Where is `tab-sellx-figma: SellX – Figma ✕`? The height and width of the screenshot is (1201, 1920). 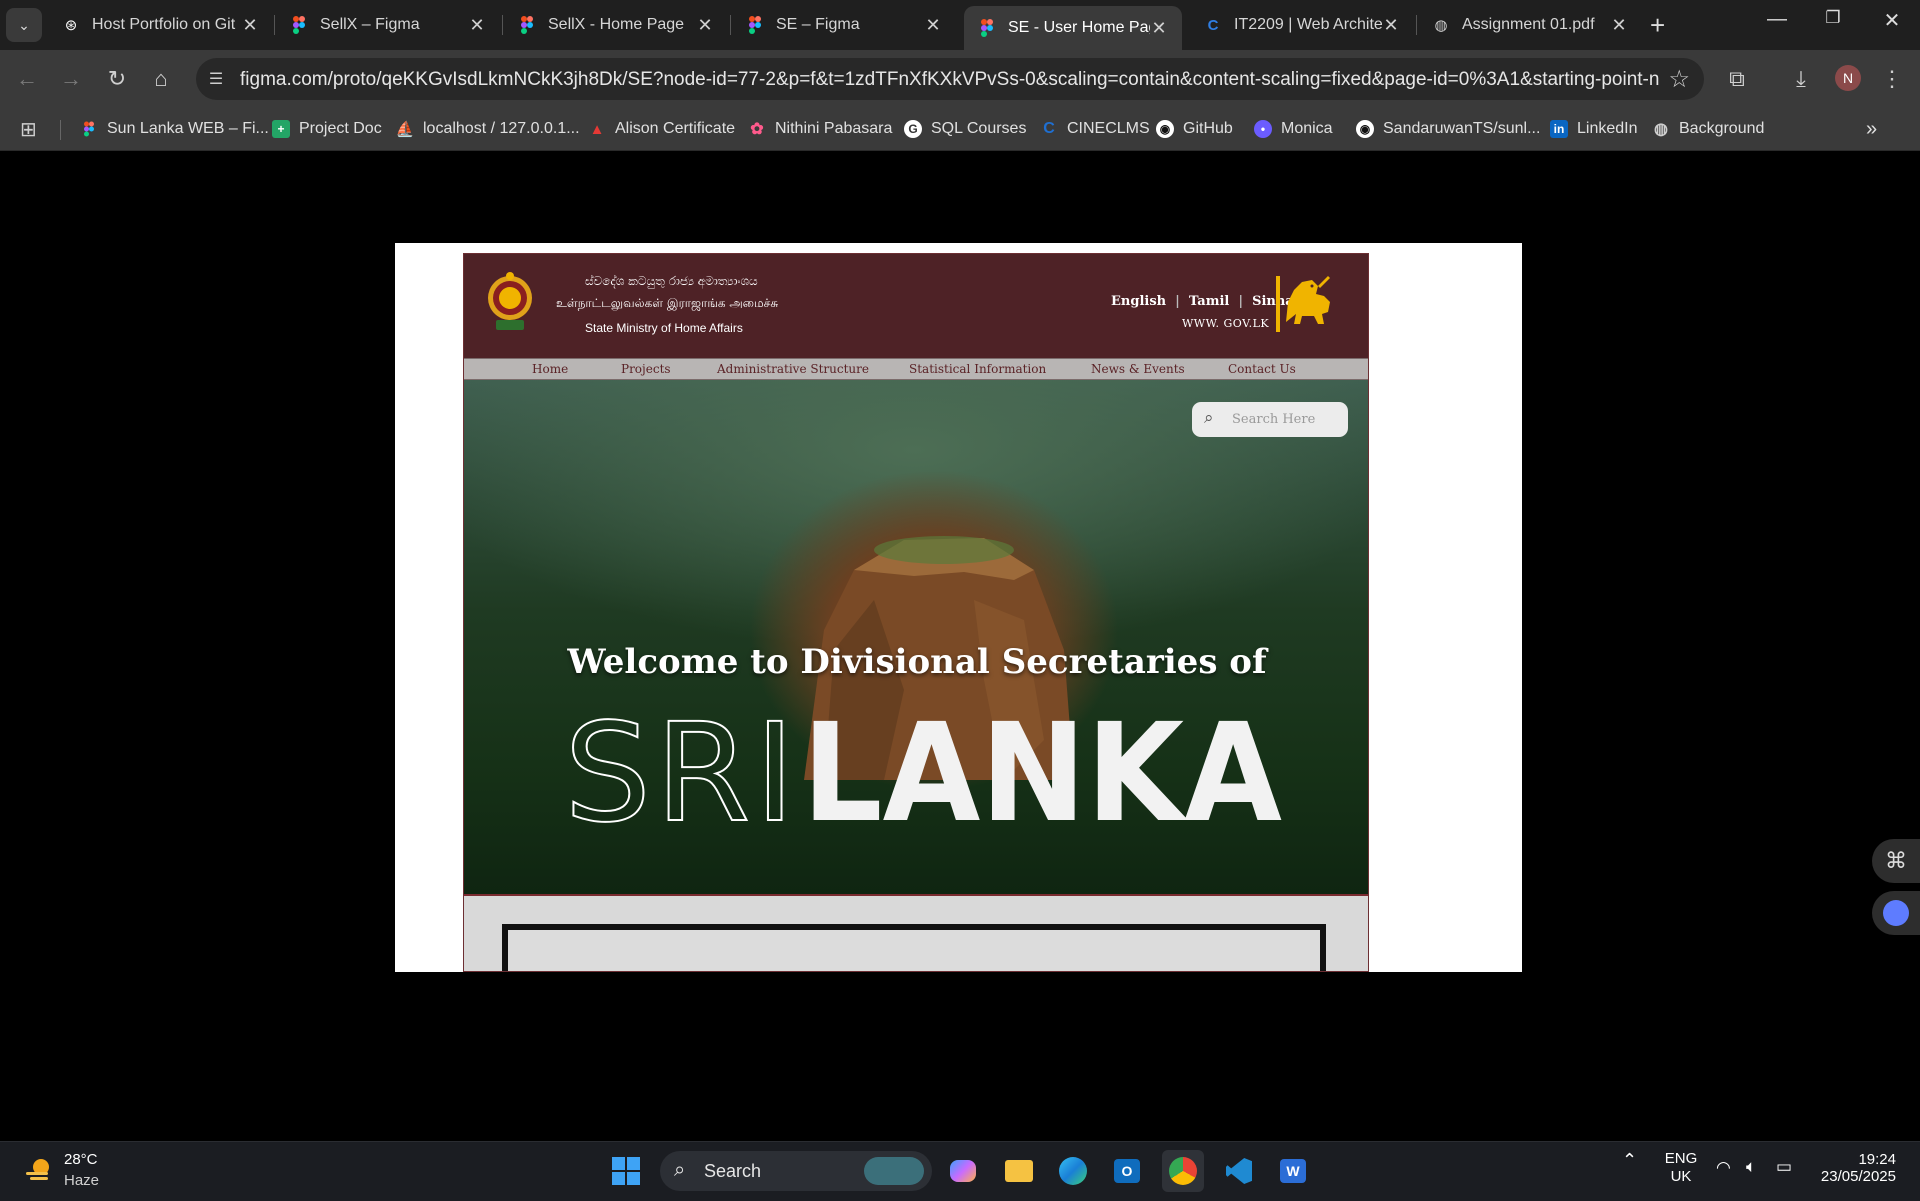
tab-sellx-figma: SellX – Figma ✕ is located at coordinates (388, 25).